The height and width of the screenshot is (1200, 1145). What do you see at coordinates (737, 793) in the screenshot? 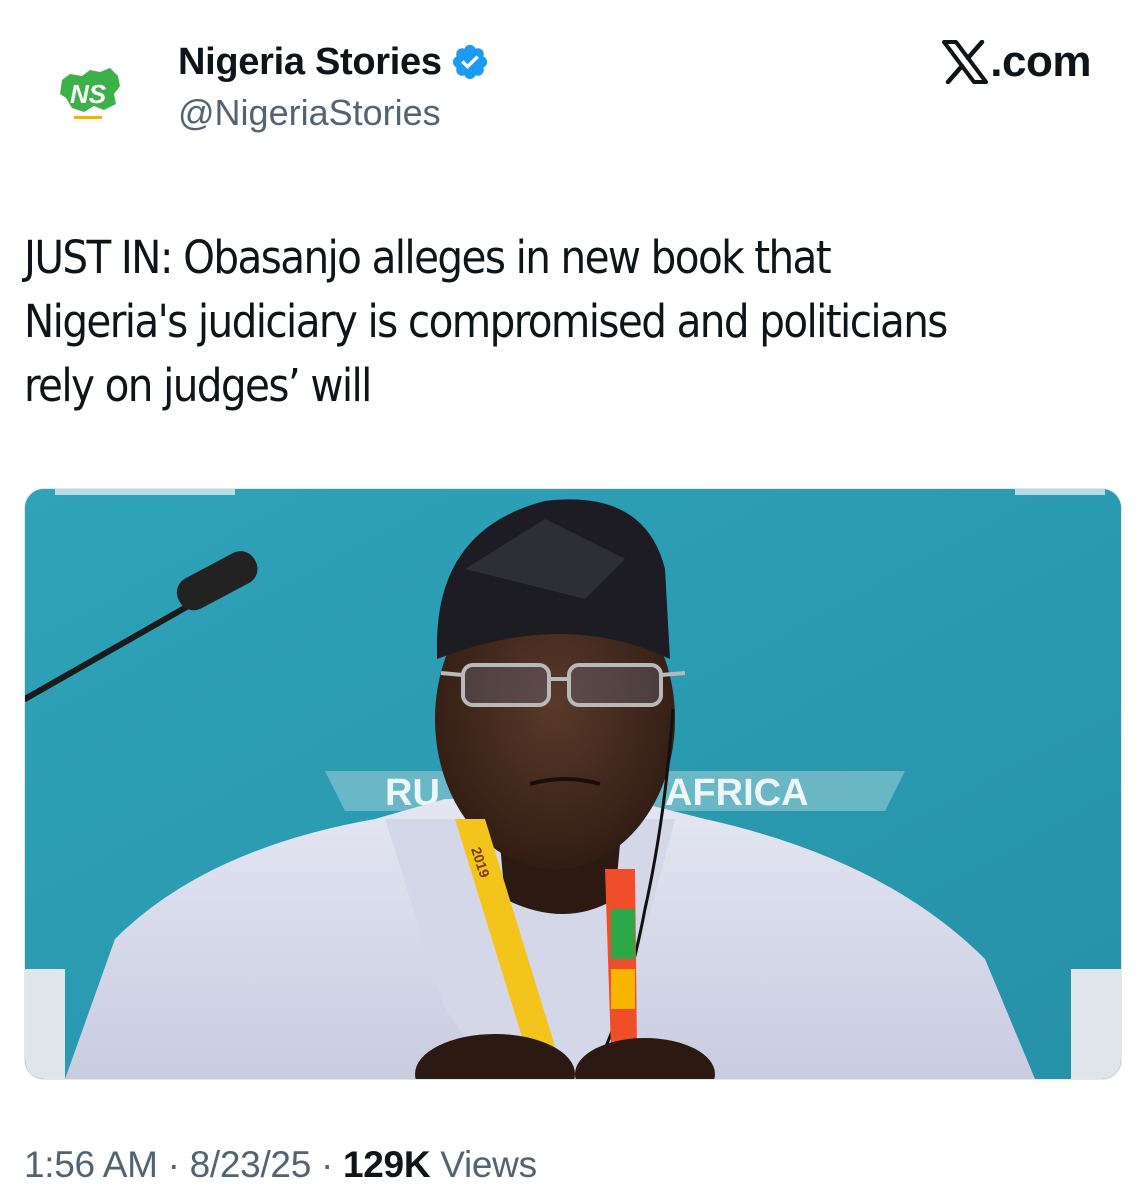
I see `backdrop-text-right: AFRICA` at bounding box center [737, 793].